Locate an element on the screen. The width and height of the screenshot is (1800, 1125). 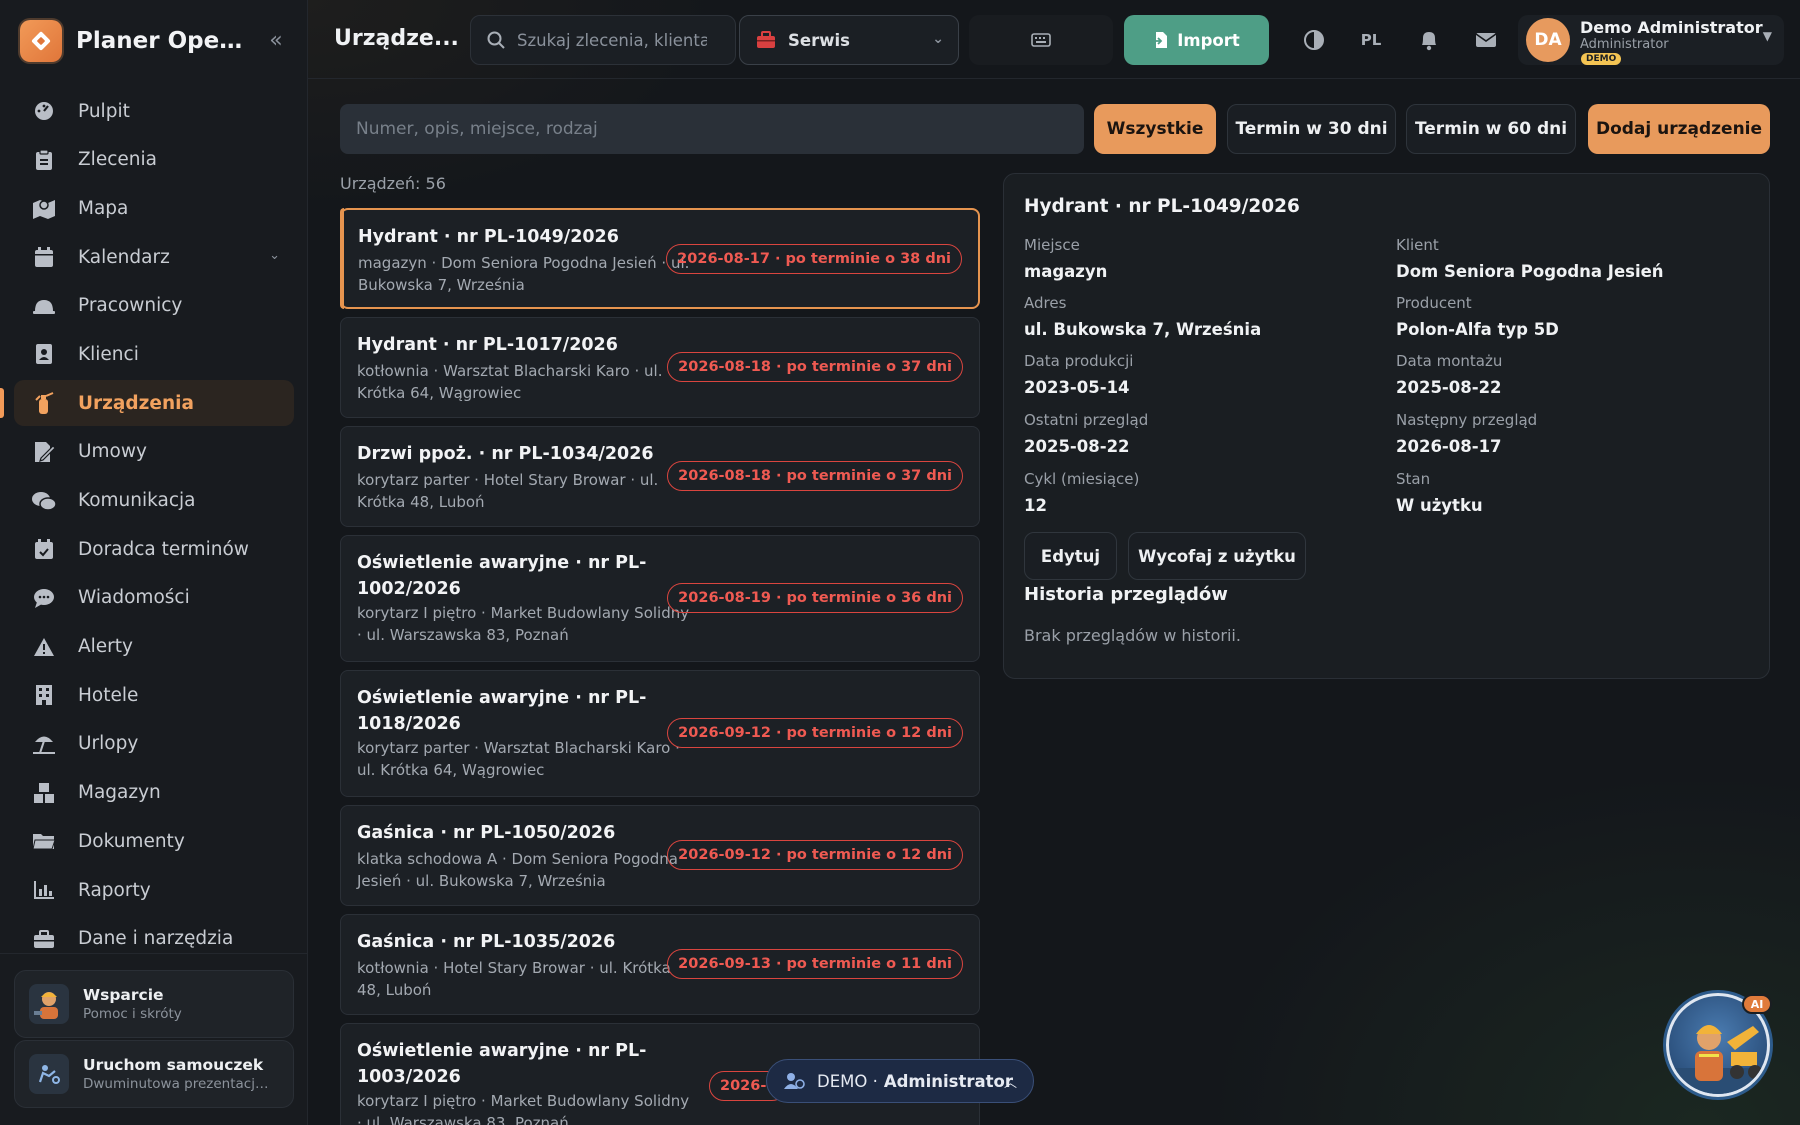
sidebar-item-magazyn: Magazyn is located at coordinates (154, 793).